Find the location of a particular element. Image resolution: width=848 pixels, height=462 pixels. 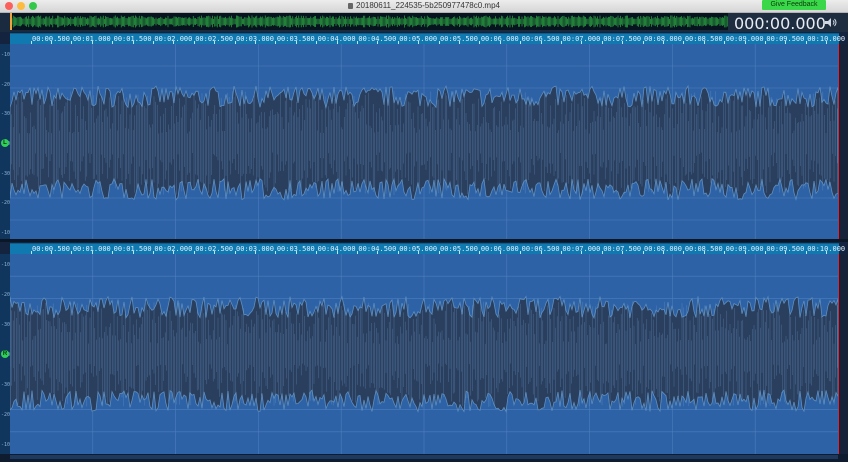

timecode-display: 000:00.000 is located at coordinates (780, 23).